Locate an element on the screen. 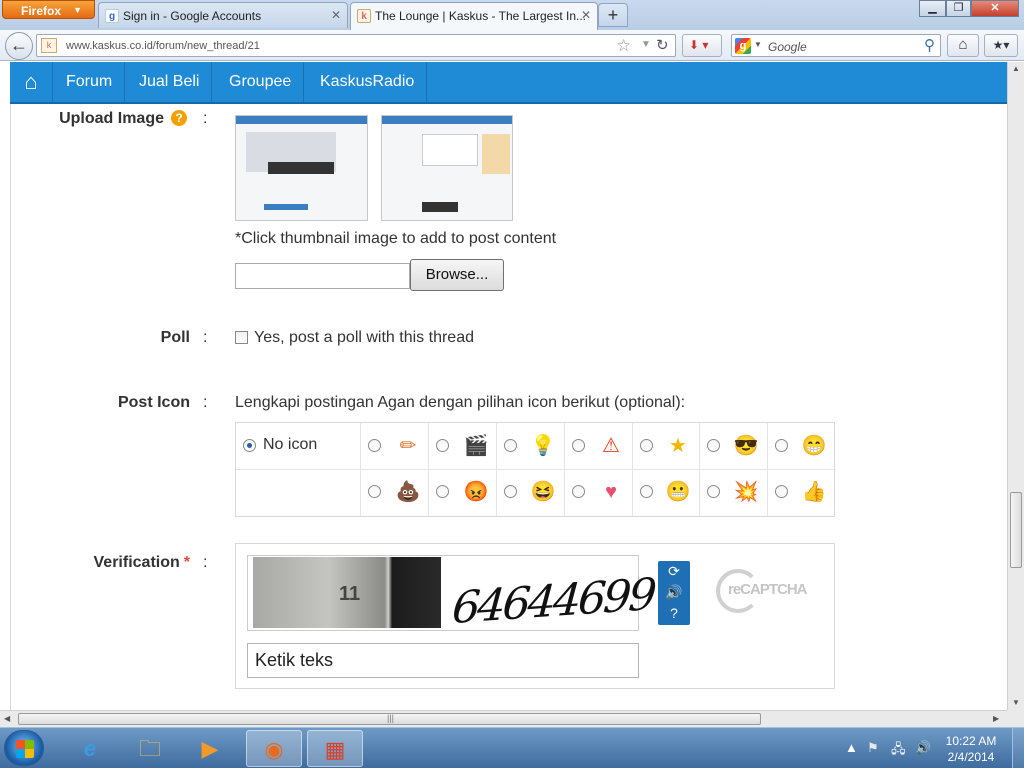 Image resolution: width=1024 pixels, height=768 pixels. bookmark-star-icon: ☆ is located at coordinates (623, 46).